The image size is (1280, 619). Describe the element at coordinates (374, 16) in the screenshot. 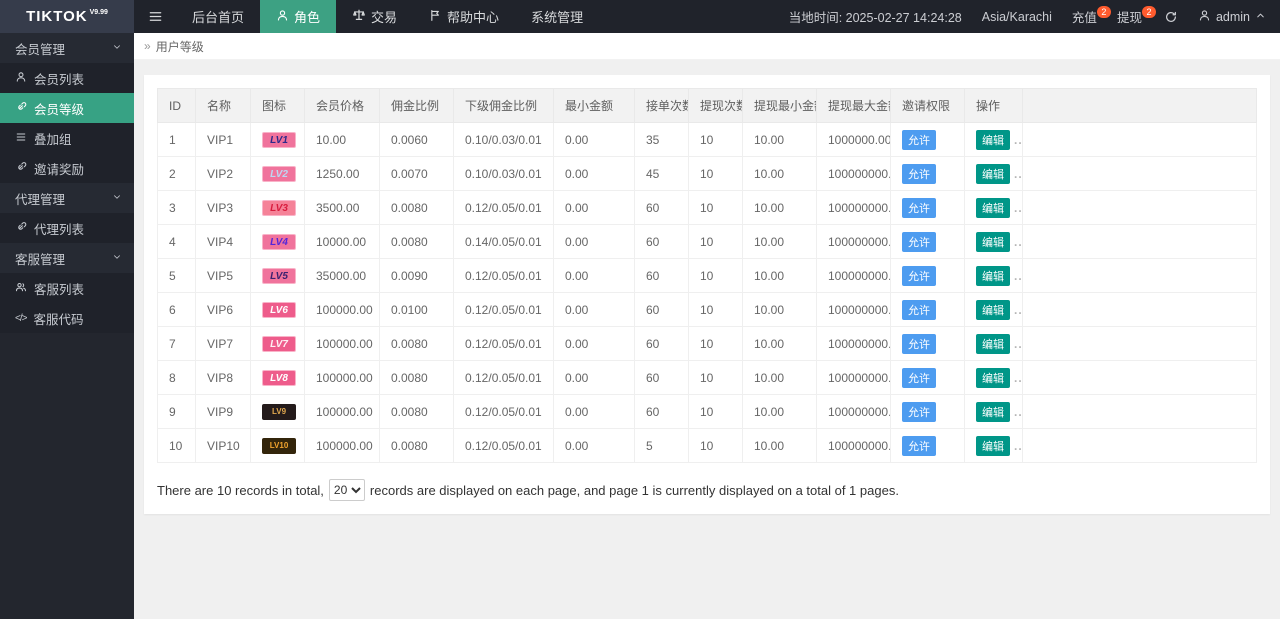

I see `nav-item-transactions: 交易` at that location.